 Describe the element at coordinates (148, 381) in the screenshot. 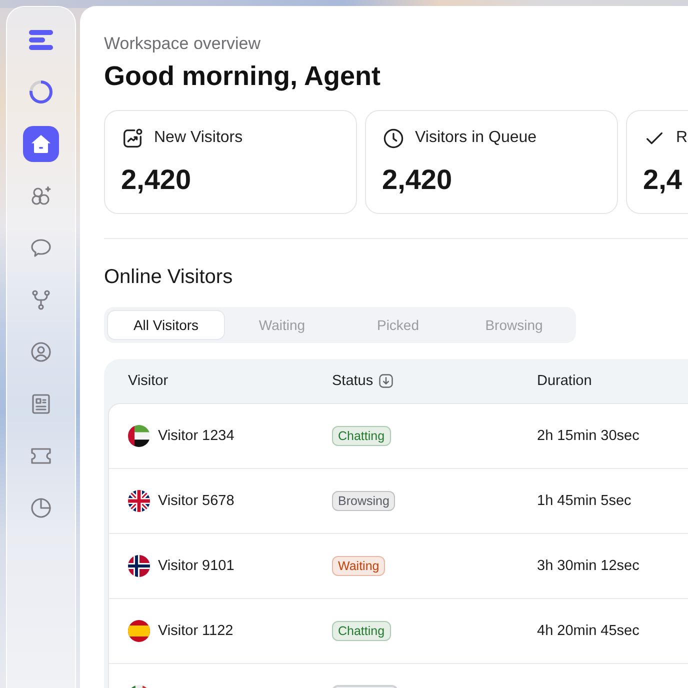

I see `column-header: Visitor` at that location.